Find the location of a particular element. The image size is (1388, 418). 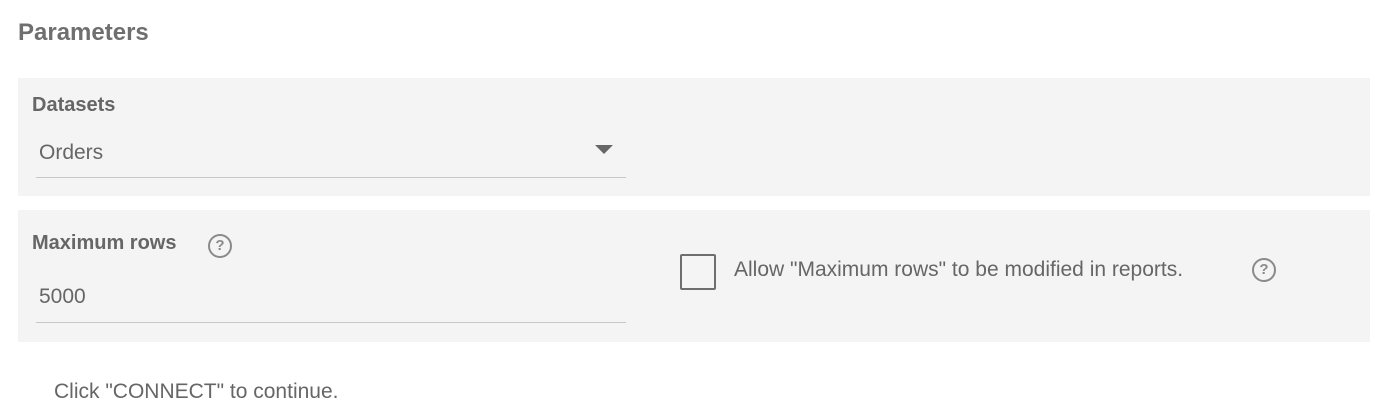

caret-down-icon is located at coordinates (604, 149).